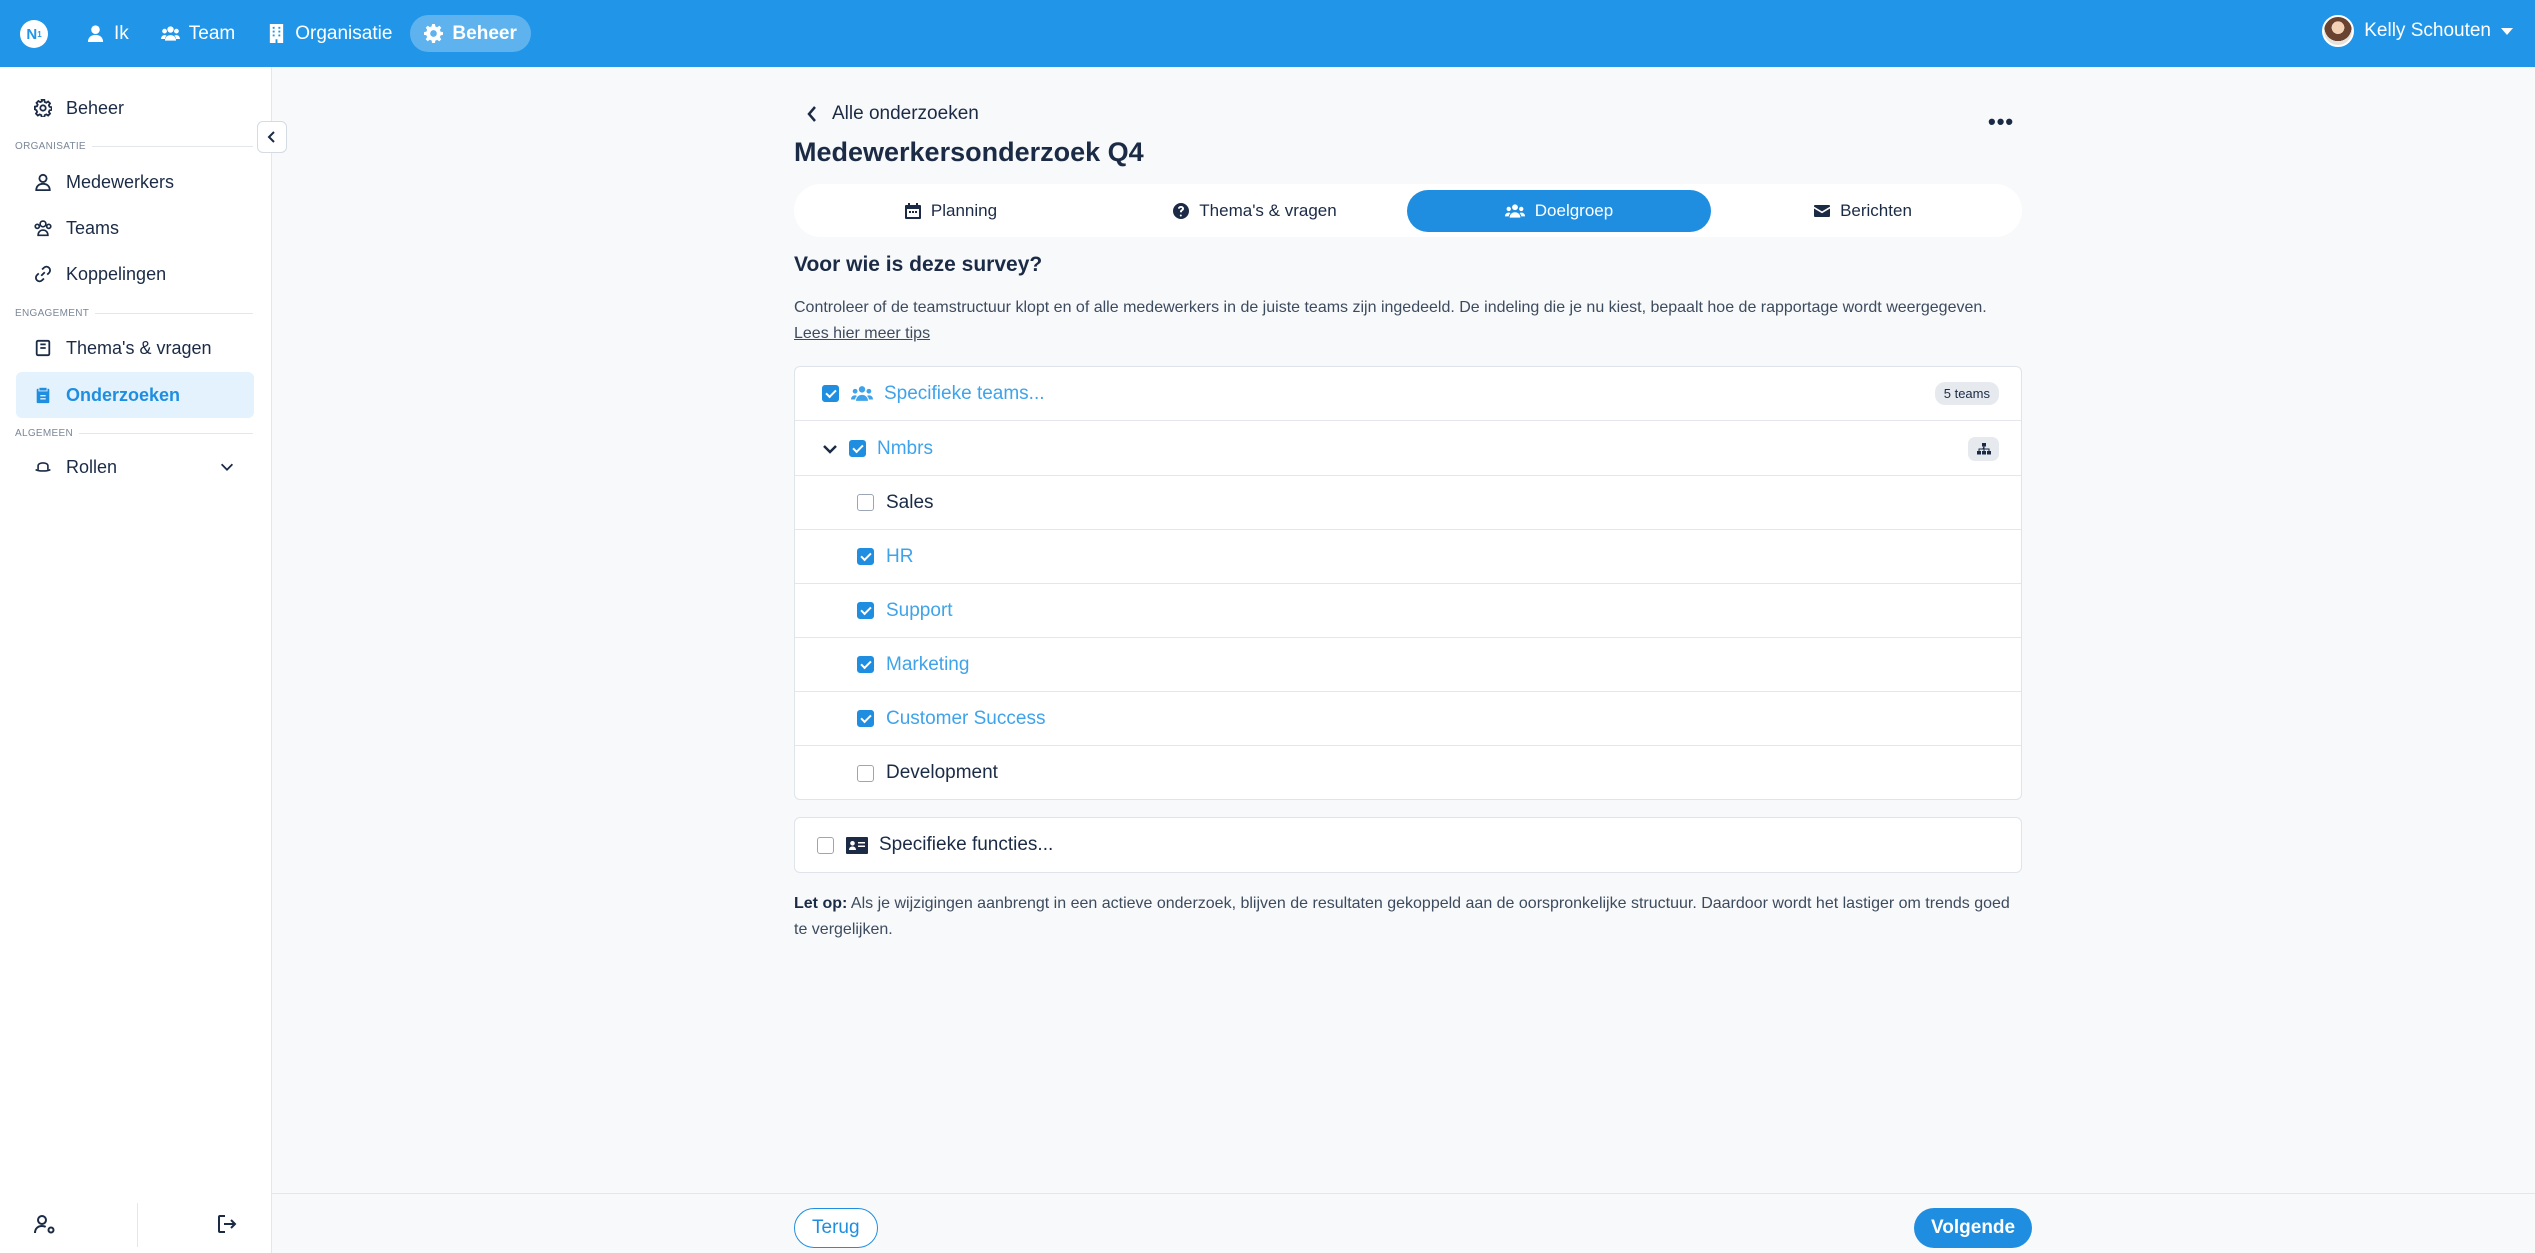  I want to click on team-label: Sales, so click(910, 502).